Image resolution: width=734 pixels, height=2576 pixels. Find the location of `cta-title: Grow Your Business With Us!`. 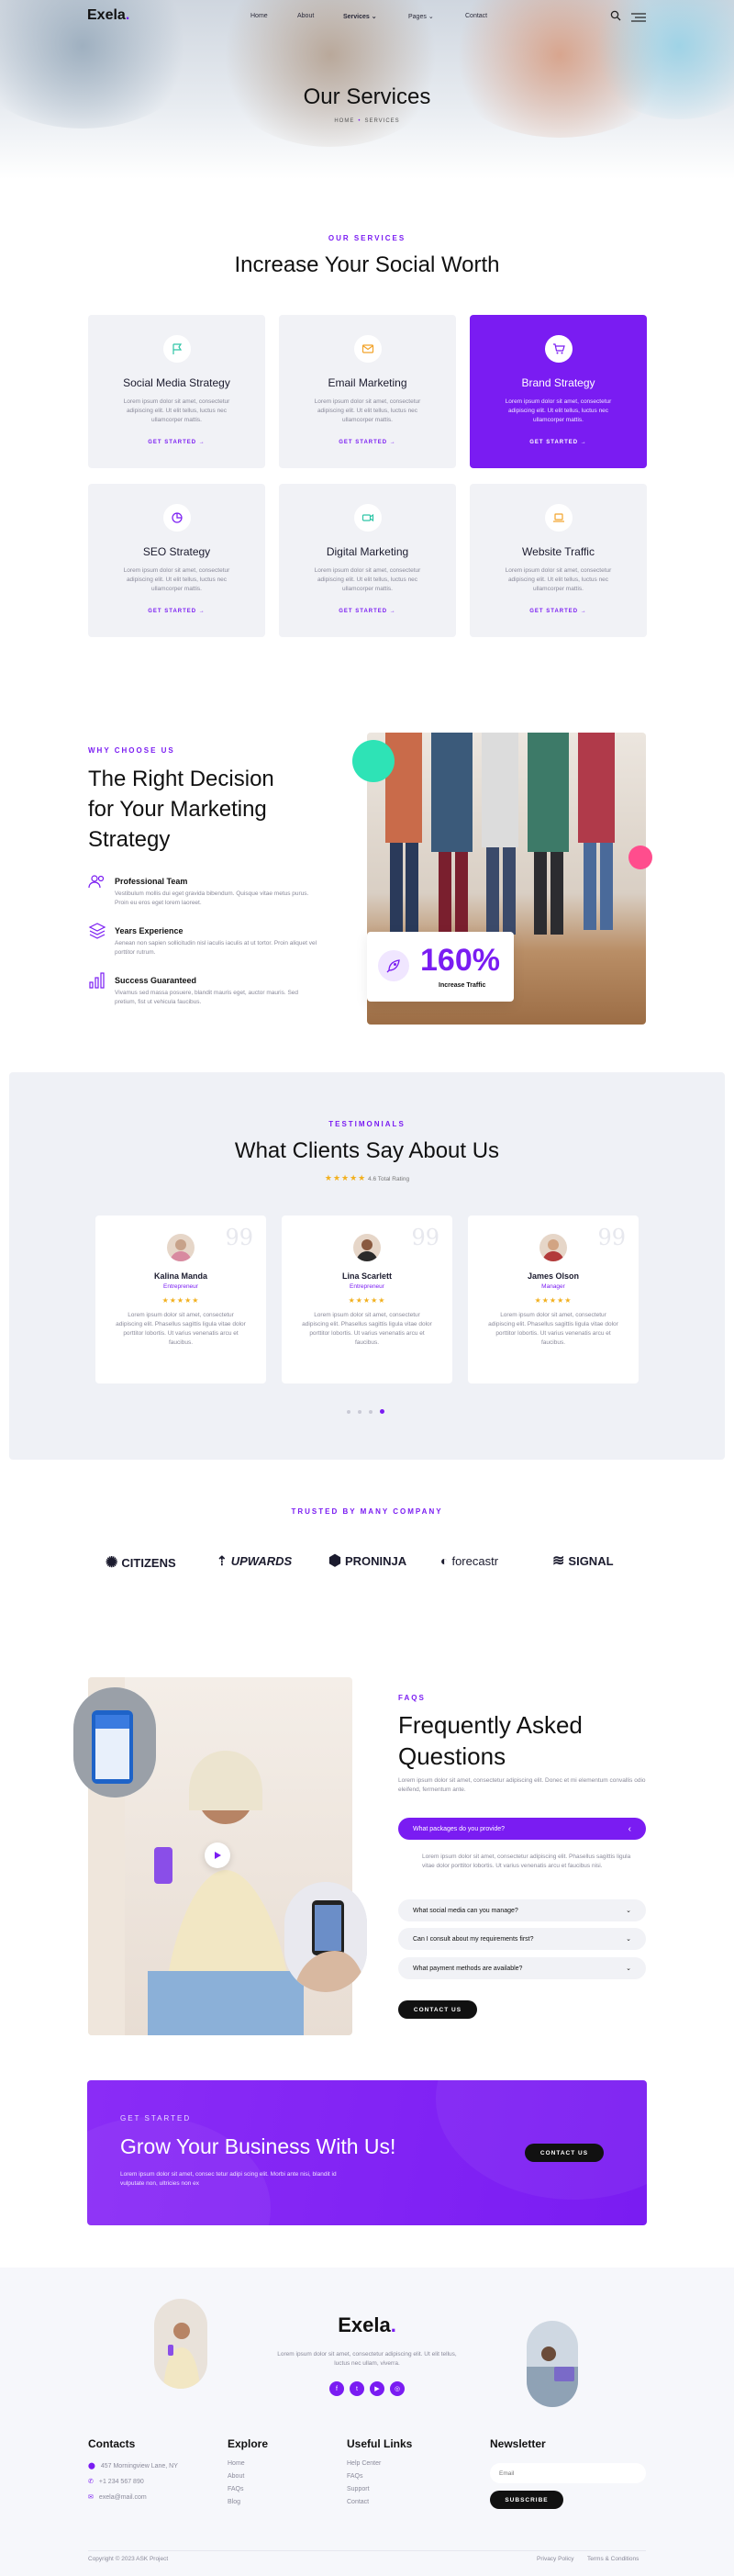

cta-title: Grow Your Business With Us! is located at coordinates (258, 2146).